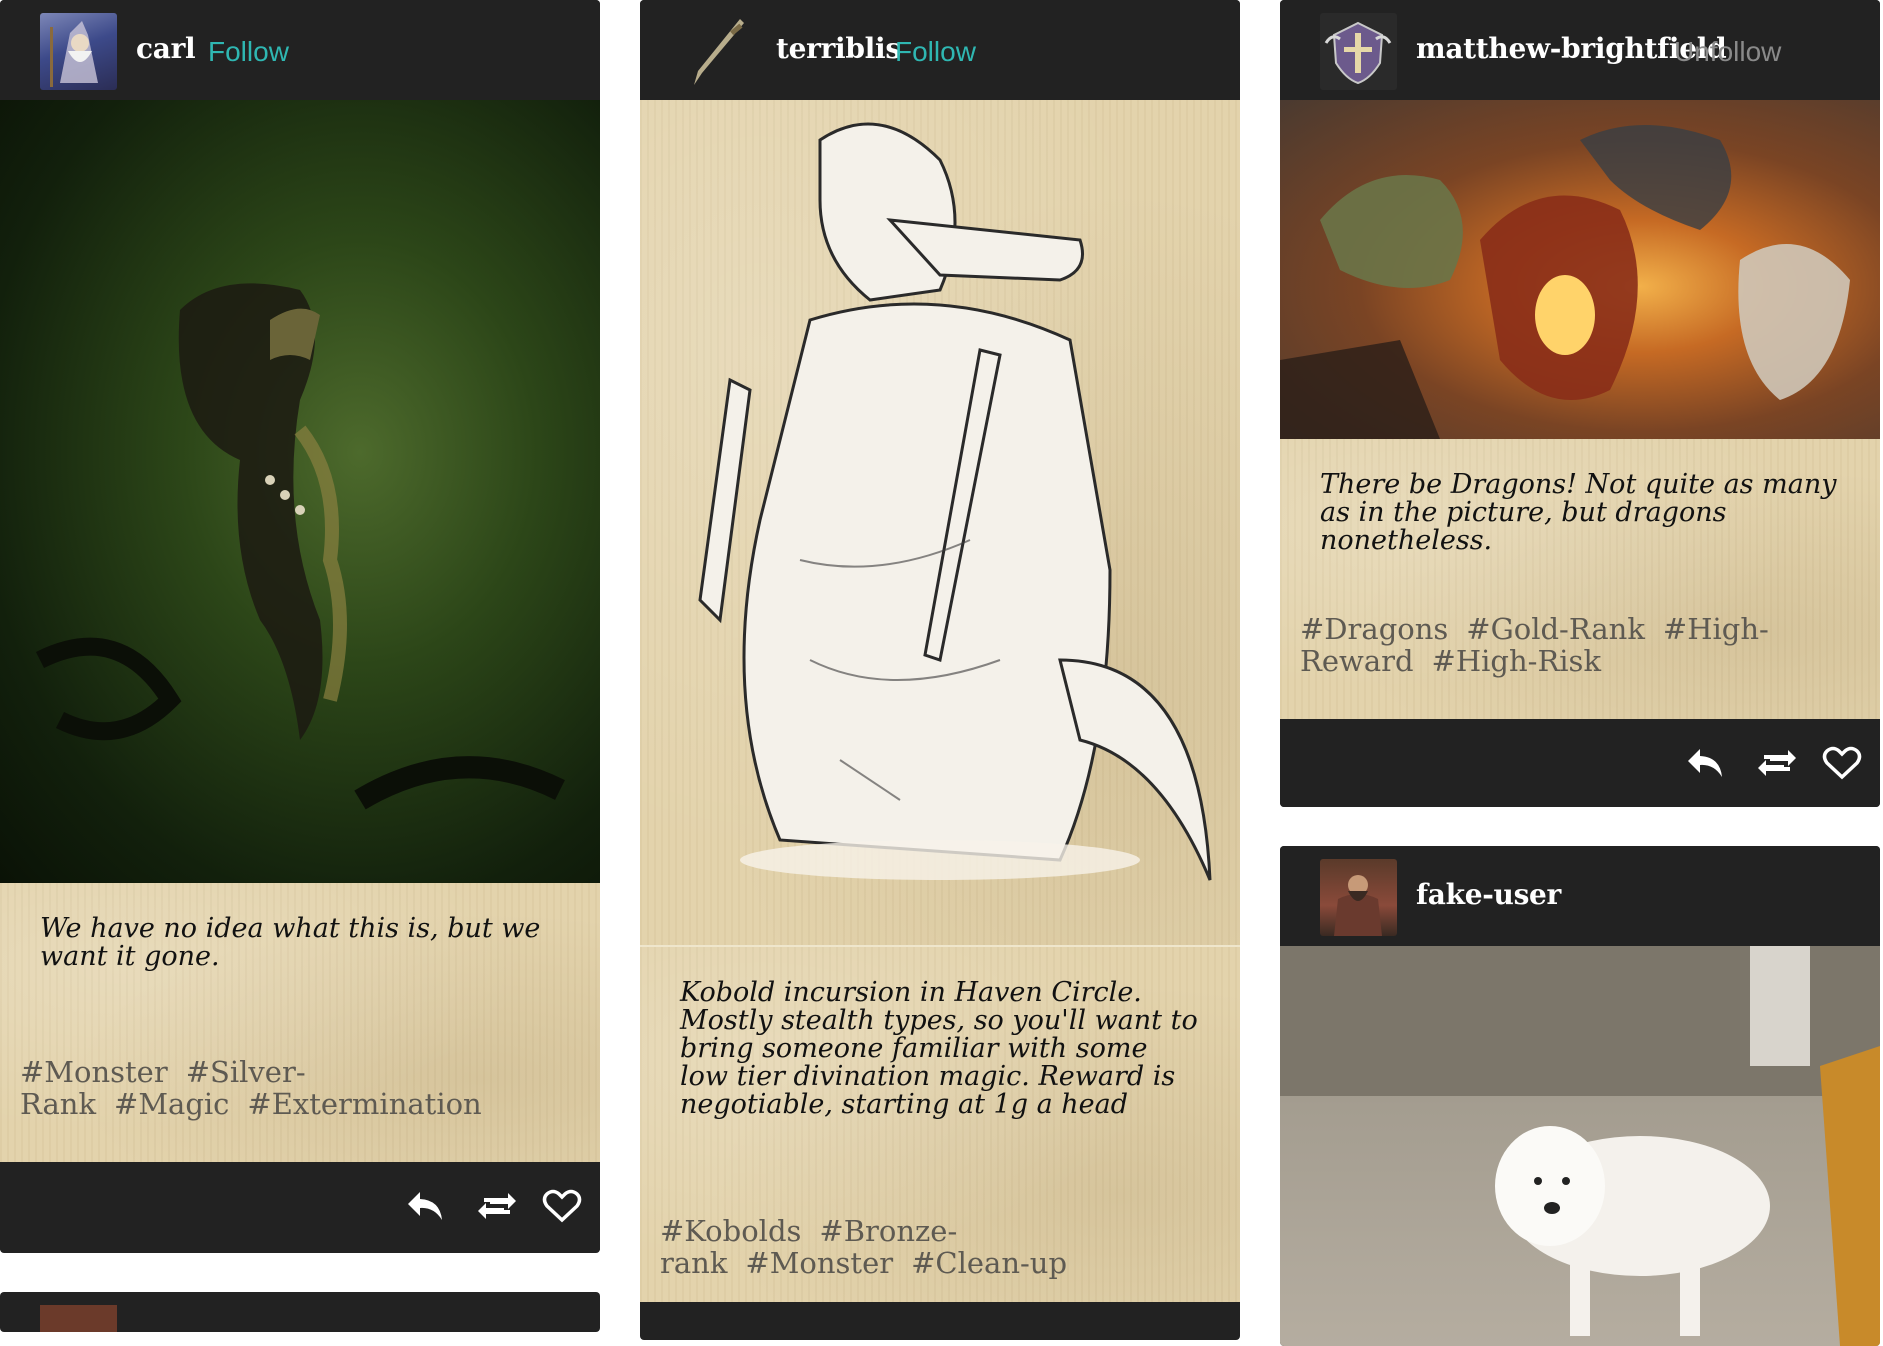  I want to click on post-header: carl Follow, so click(300, 50).